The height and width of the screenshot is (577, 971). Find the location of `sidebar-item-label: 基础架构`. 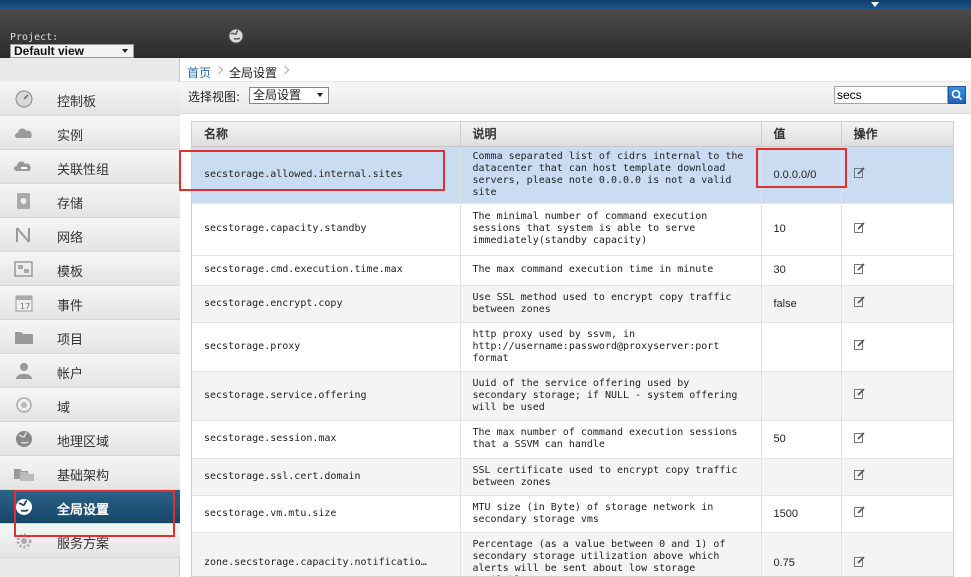

sidebar-item-label: 基础架构 is located at coordinates (83, 476).